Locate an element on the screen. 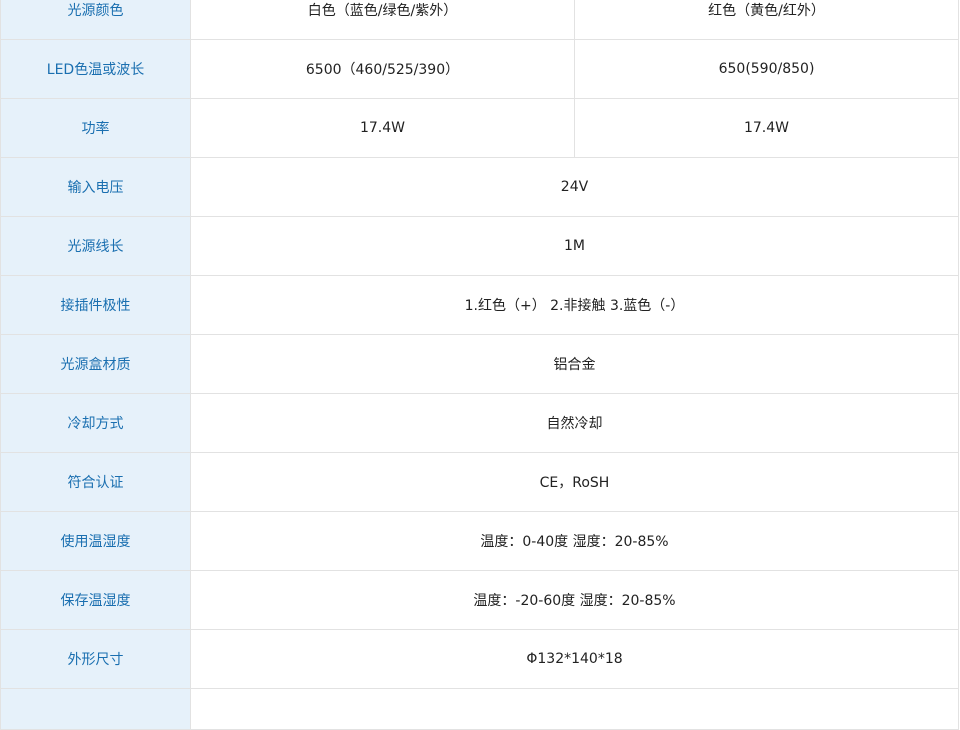 This screenshot has width=960, height=730. value-storage-conditions: 温度：-20-60度 湿度：20-85% is located at coordinates (574, 600).